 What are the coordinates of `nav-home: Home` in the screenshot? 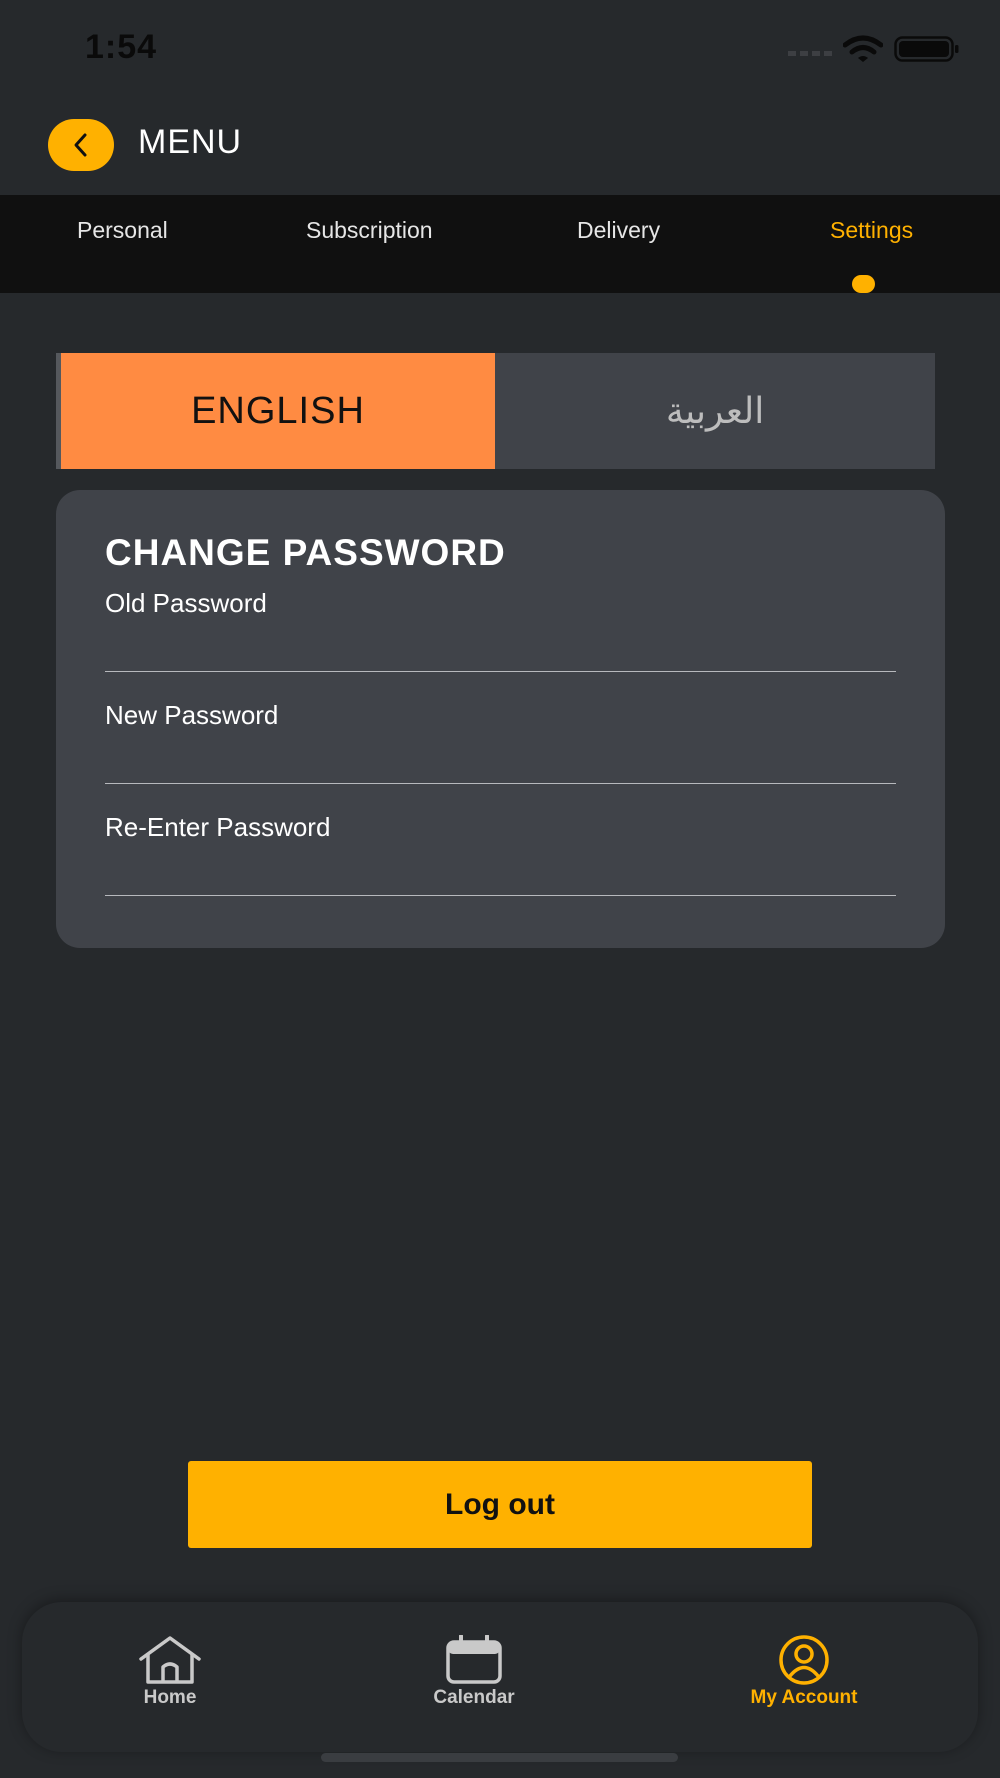 It's located at (170, 1672).